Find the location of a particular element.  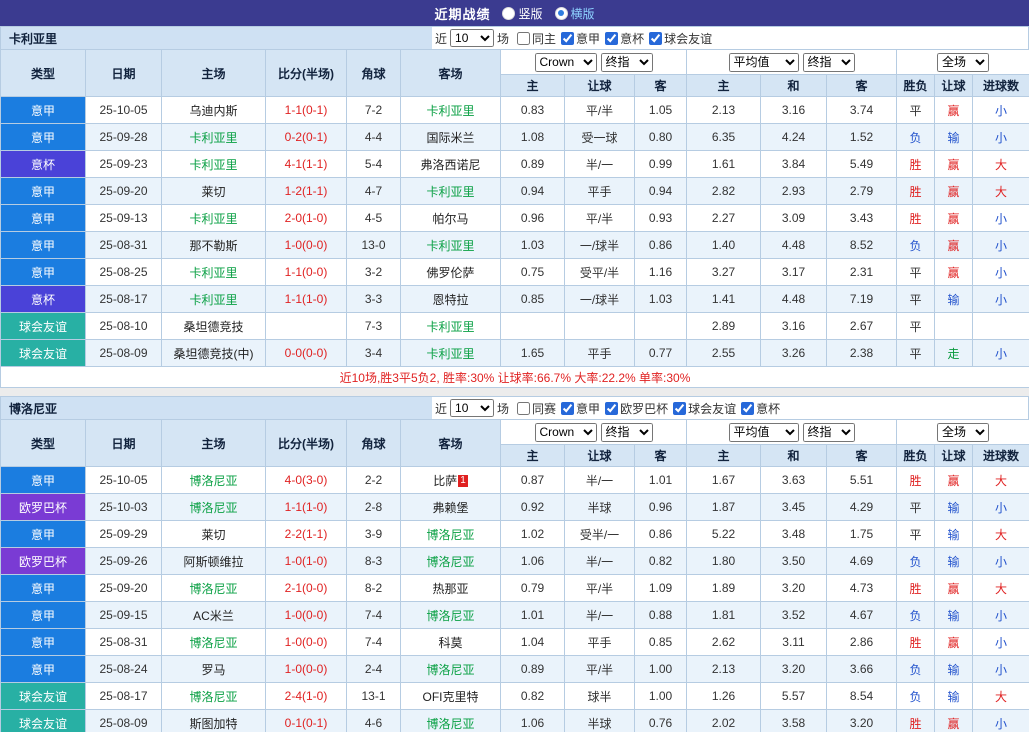

radio-icon-horizontal is located at coordinates (561, 13).